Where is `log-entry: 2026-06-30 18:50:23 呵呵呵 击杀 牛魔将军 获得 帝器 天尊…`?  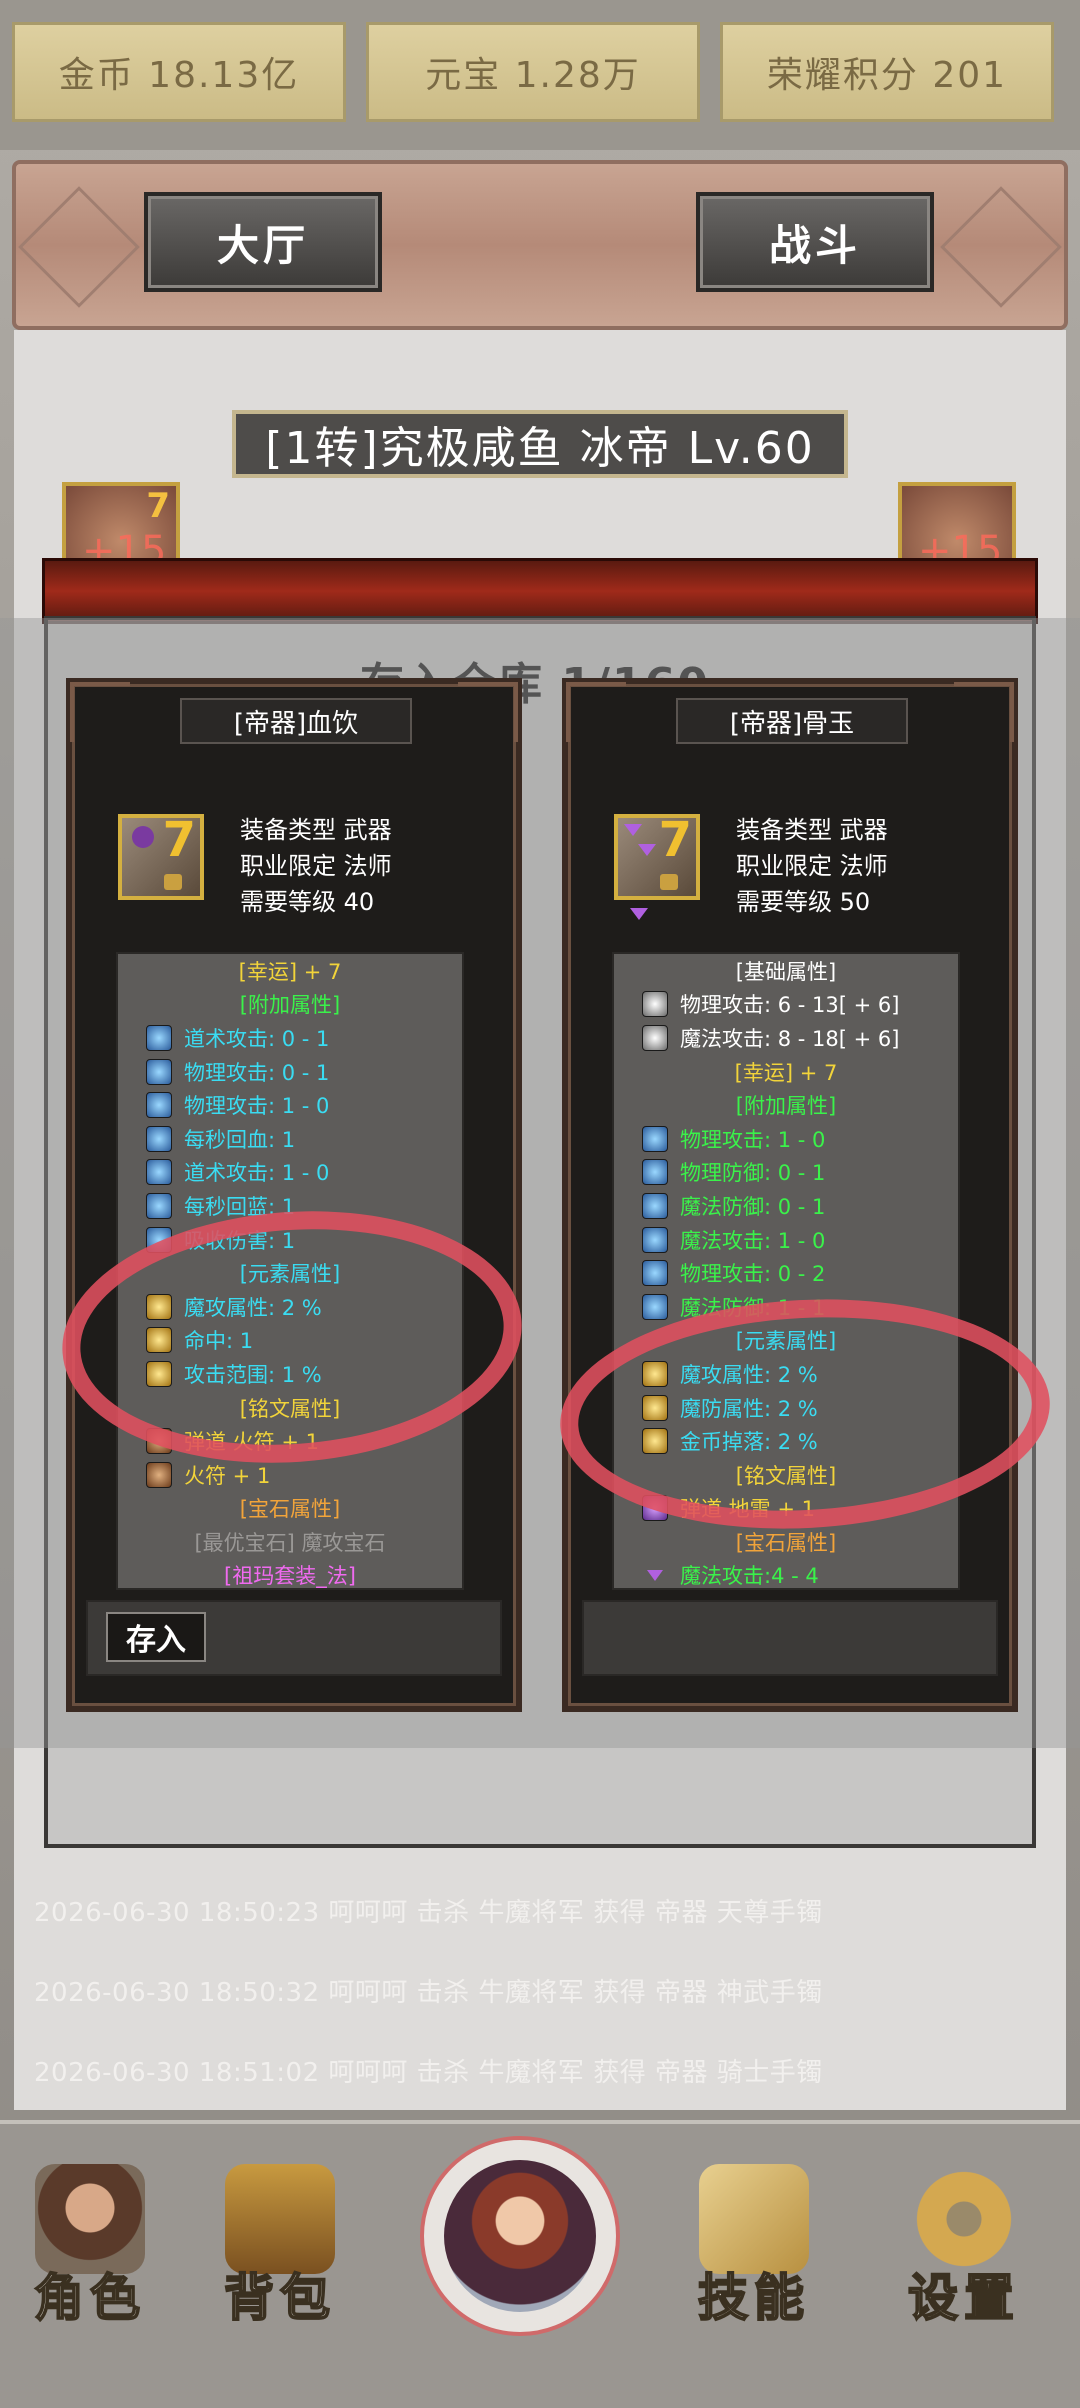 log-entry: 2026-06-30 18:50:23 呵呵呵 击杀 牛魔将军 获得 帝器 天尊… is located at coordinates (428, 1912).